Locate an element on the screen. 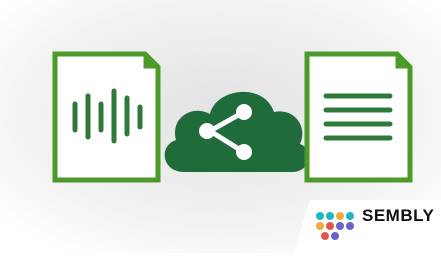  audio-file-icon is located at coordinates (106, 117).